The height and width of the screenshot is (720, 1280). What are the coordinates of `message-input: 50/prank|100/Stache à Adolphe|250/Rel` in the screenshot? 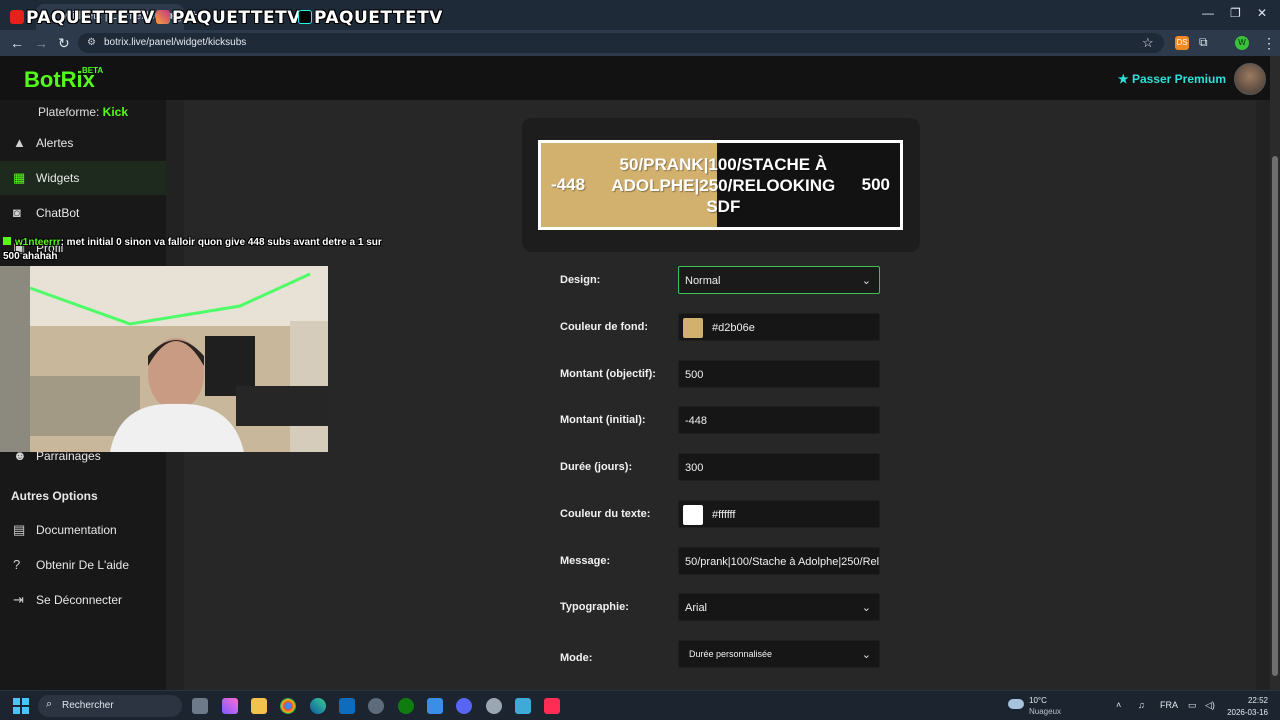 It's located at (779, 561).